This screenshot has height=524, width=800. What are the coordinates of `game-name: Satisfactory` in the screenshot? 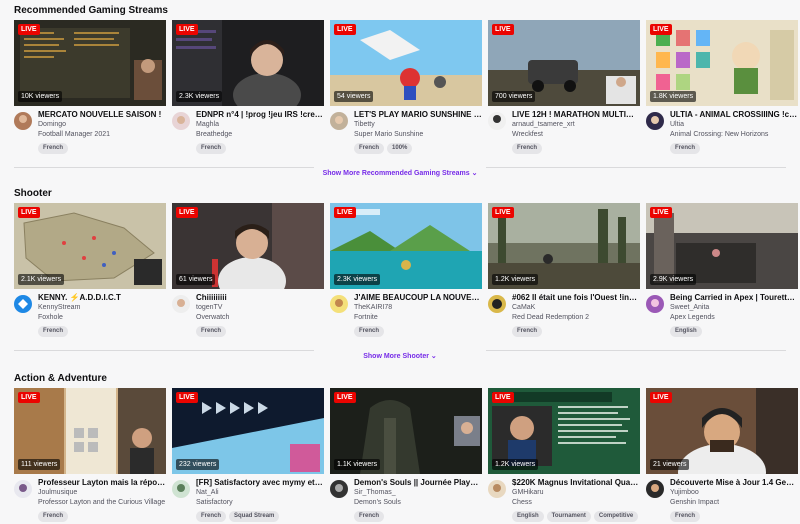 It's located at (260, 503).